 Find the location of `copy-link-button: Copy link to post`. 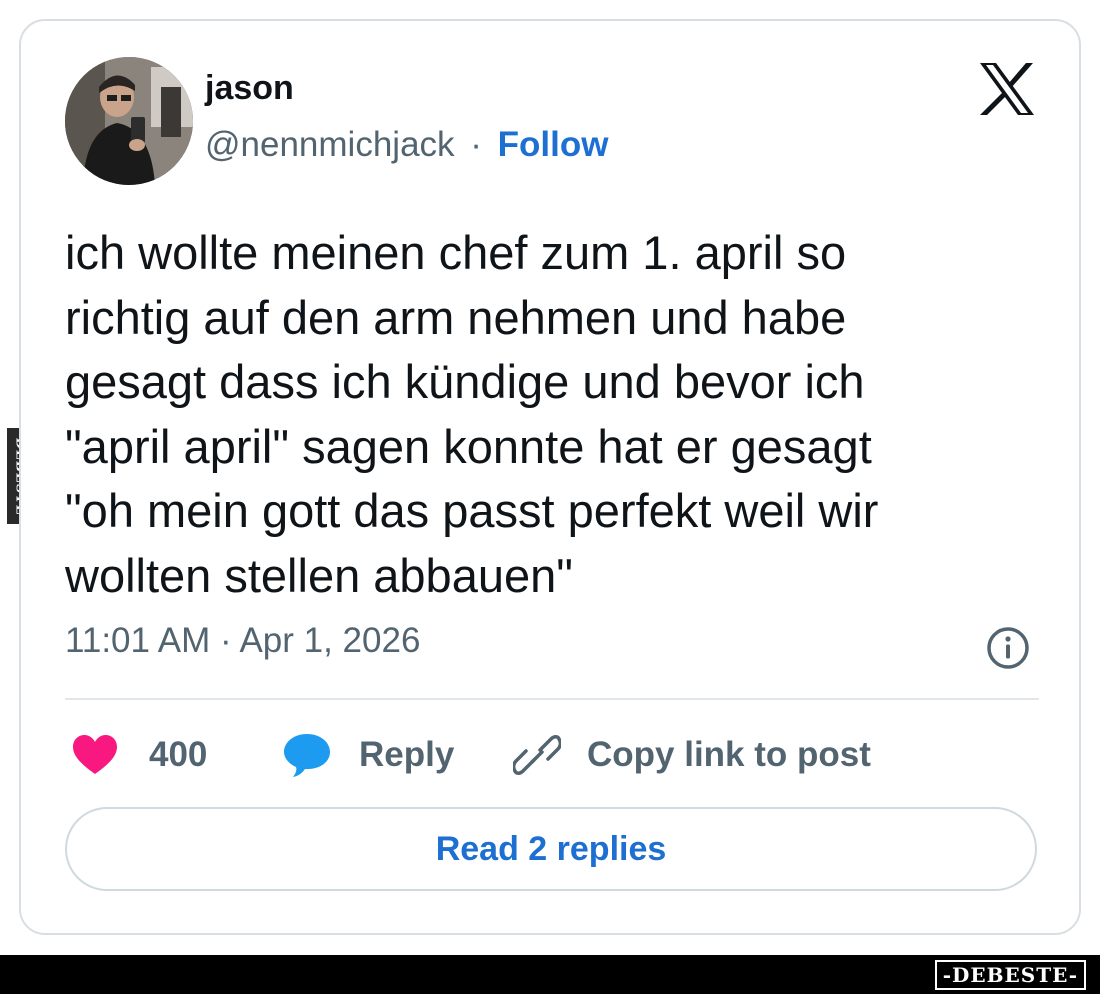

copy-link-button: Copy link to post is located at coordinates (692, 755).